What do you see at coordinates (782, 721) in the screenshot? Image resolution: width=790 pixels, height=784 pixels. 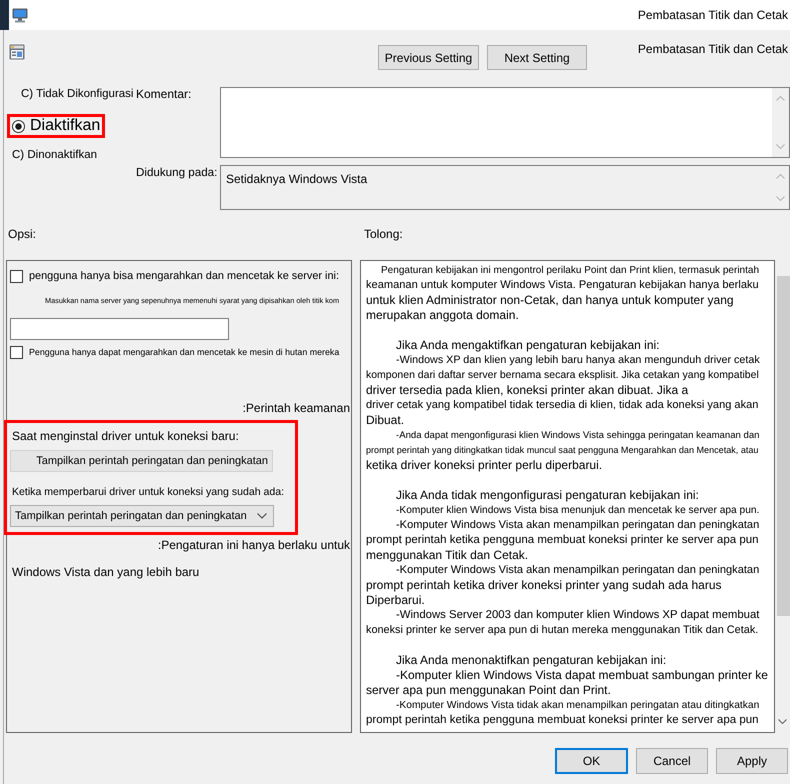 I see `scroll-down-icon` at bounding box center [782, 721].